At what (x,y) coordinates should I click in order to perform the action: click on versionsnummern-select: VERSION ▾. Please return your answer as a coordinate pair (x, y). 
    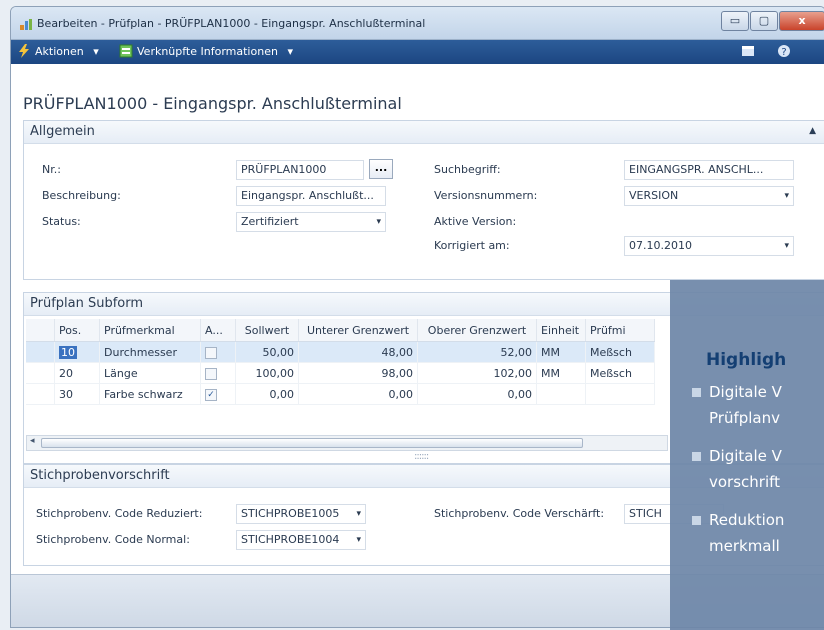
    Looking at the image, I should click on (709, 196).